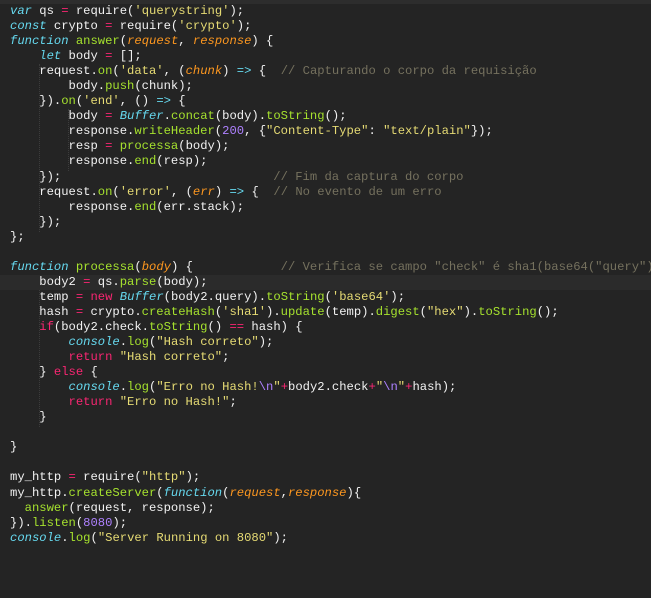 The width and height of the screenshot is (651, 598). What do you see at coordinates (330, 508) in the screenshot?
I see `code-line: answer(request, response);` at bounding box center [330, 508].